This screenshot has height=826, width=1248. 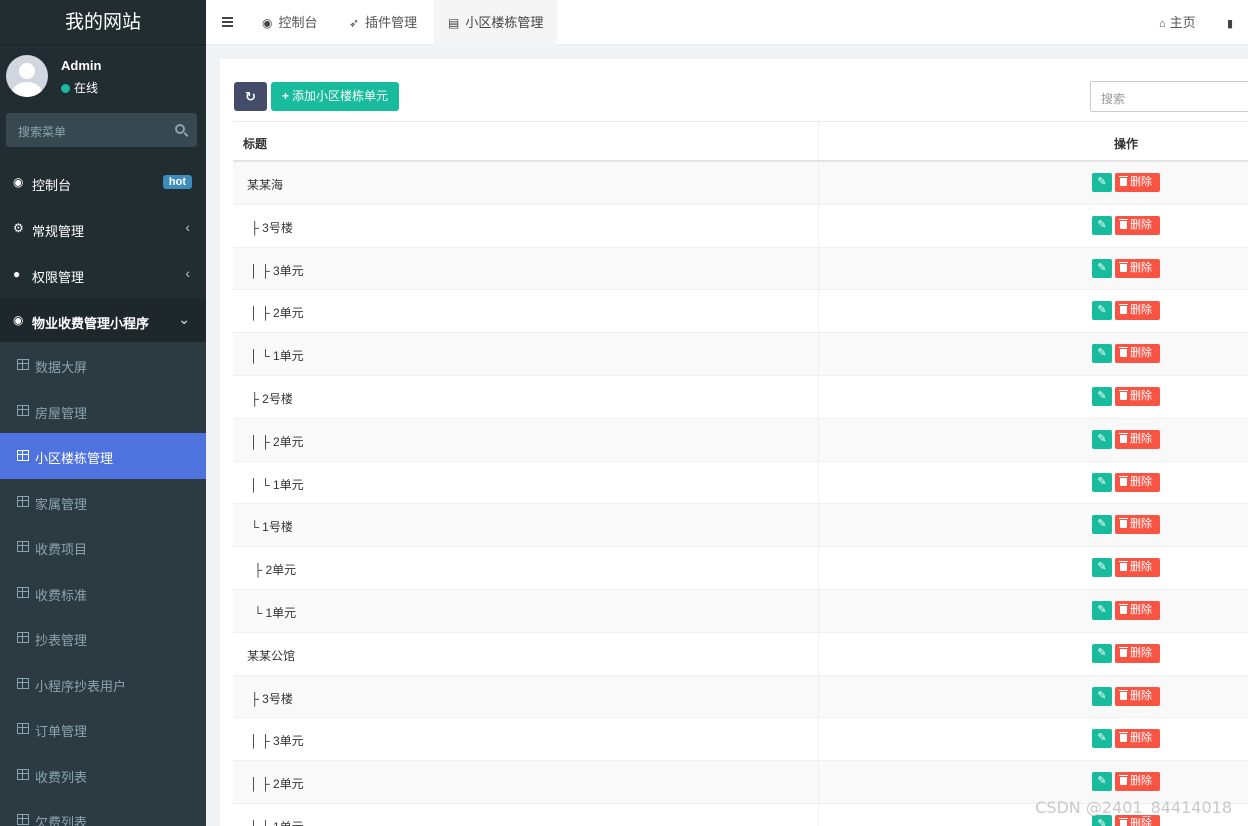 I want to click on chevron-down-icon: ⌄, so click(x=184, y=319).